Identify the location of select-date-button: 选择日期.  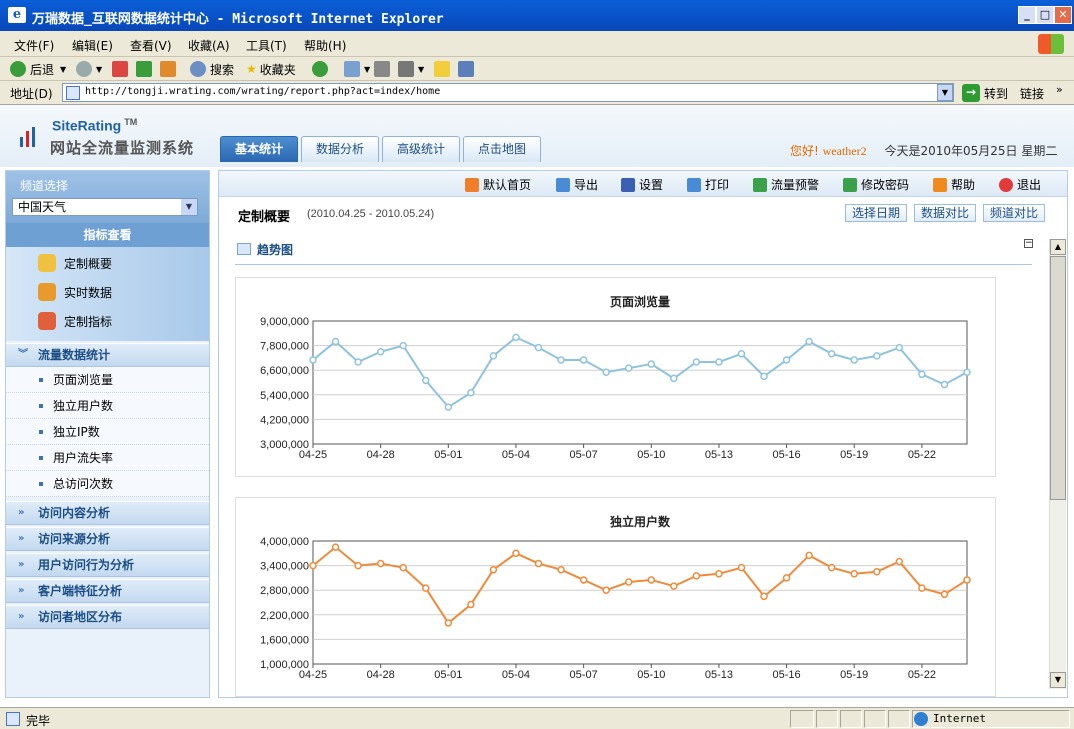
(876, 213).